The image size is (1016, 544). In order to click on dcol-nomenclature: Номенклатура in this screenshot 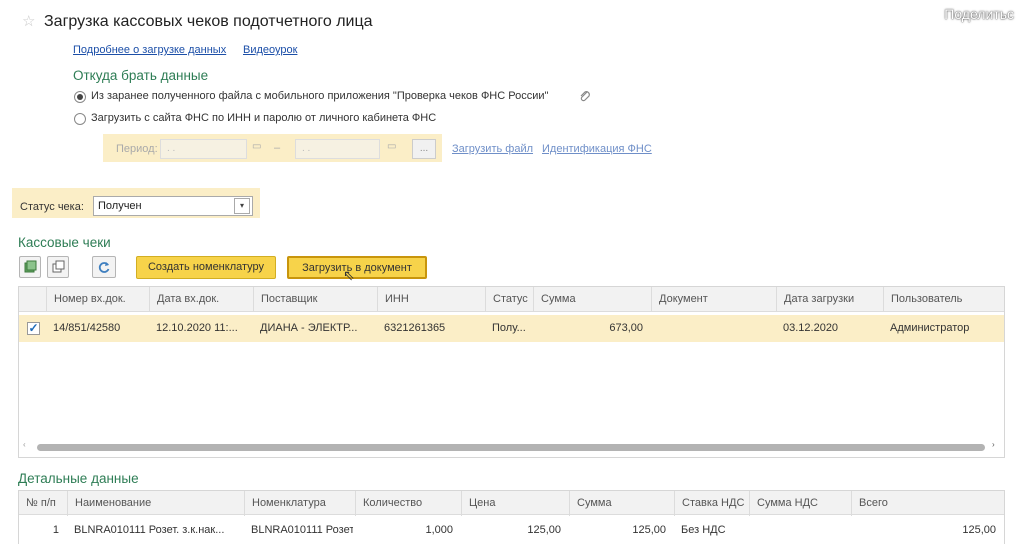, I will do `click(299, 503)`.